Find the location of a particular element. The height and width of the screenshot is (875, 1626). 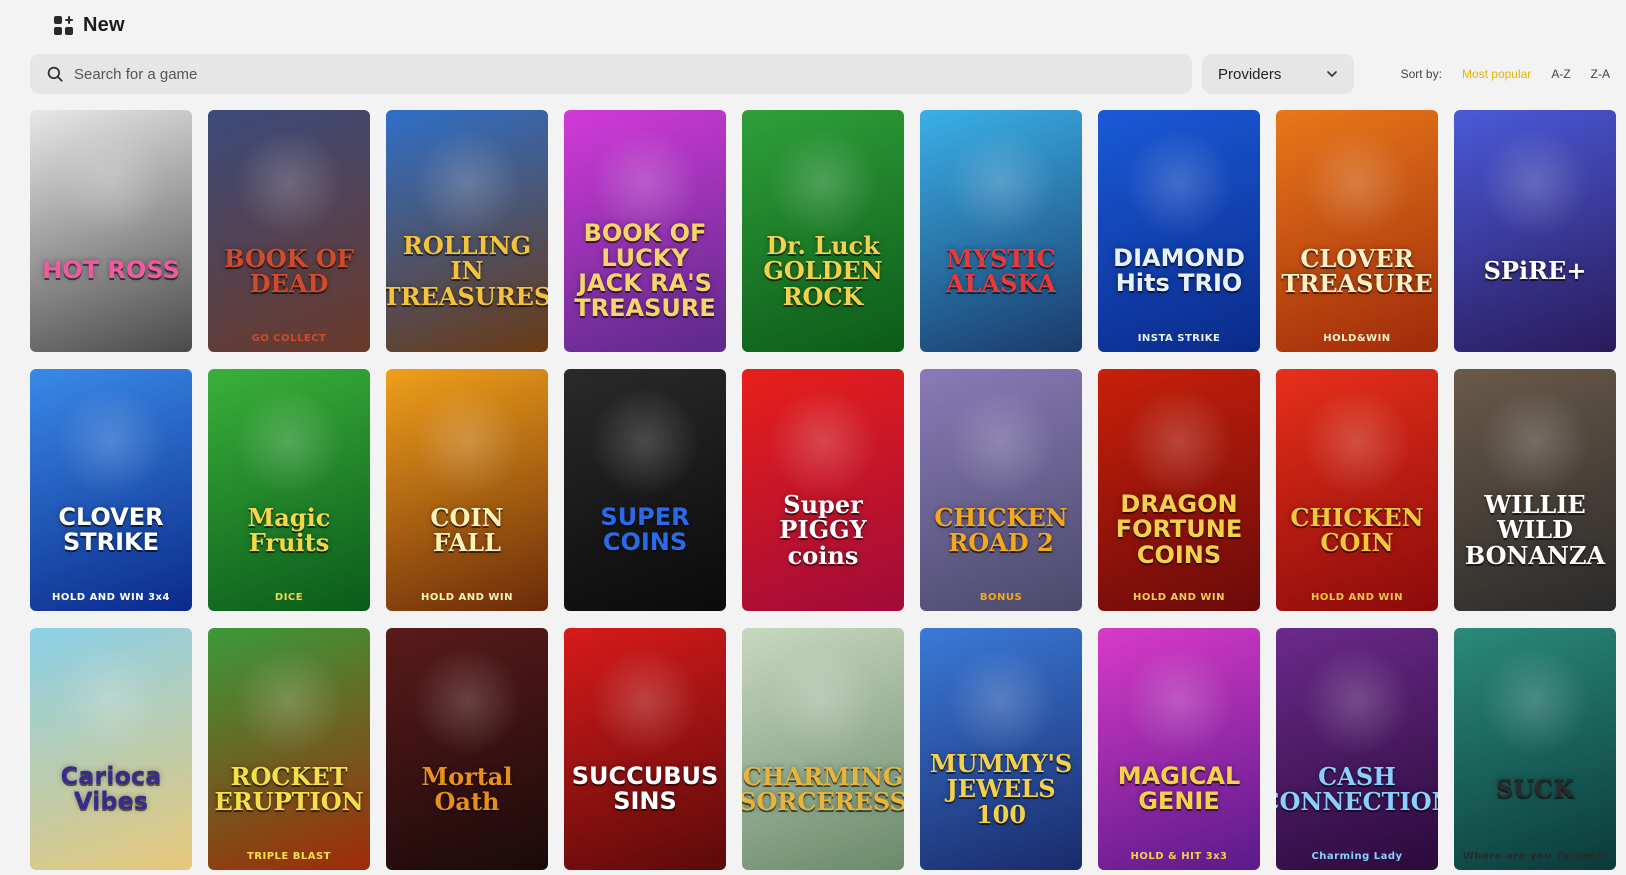

game-subtitle: HOLD&WIN is located at coordinates (1357, 338).